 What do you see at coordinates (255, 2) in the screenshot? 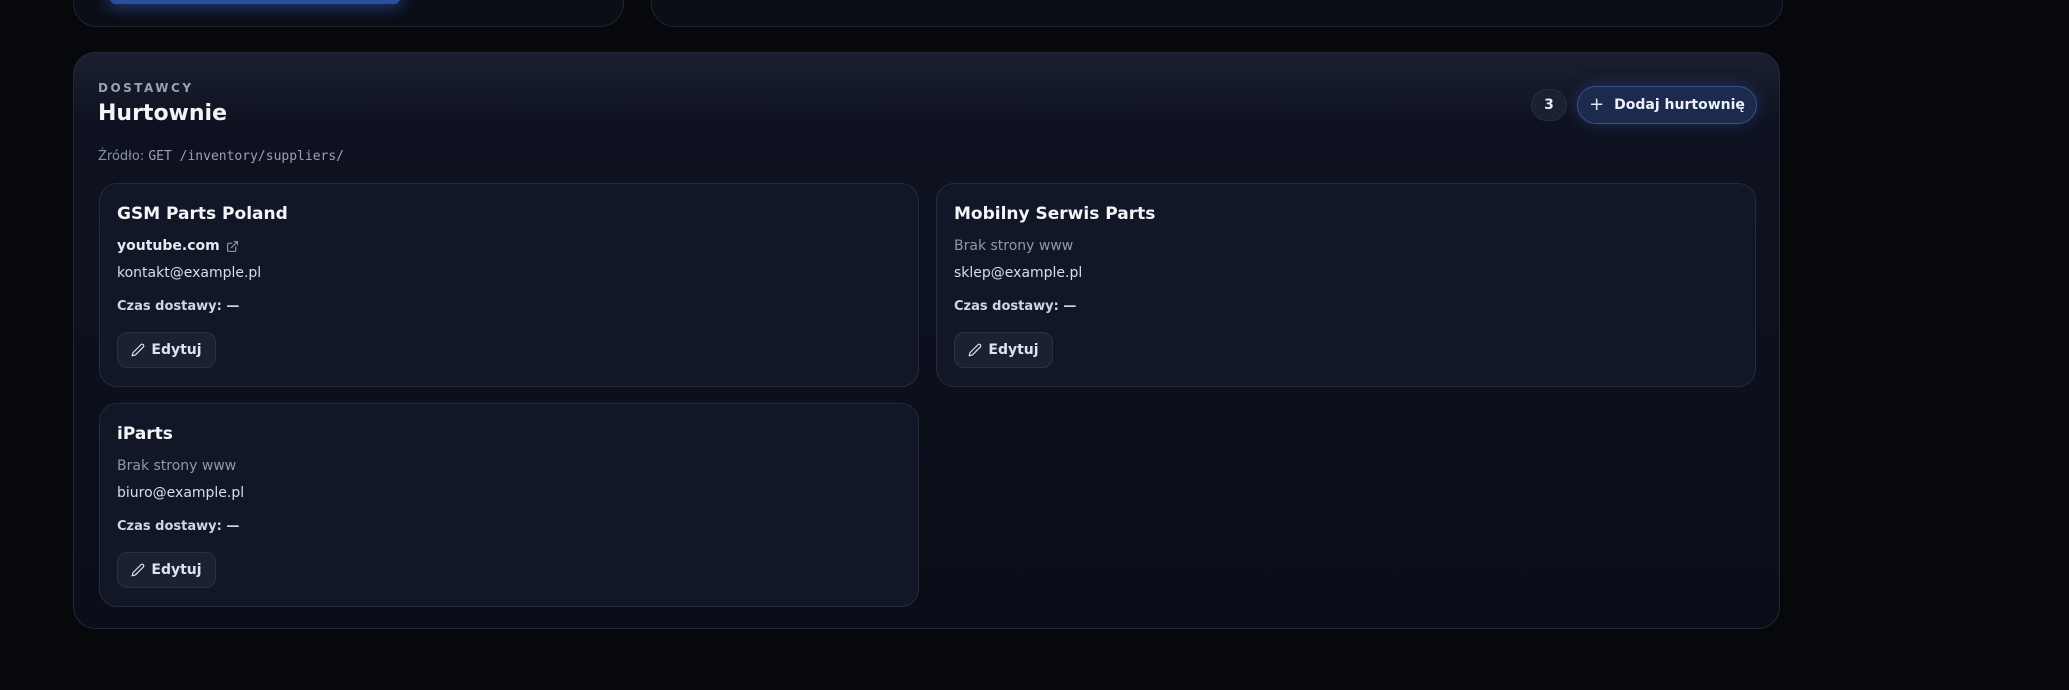
I see `previous-card-button-glow` at bounding box center [255, 2].